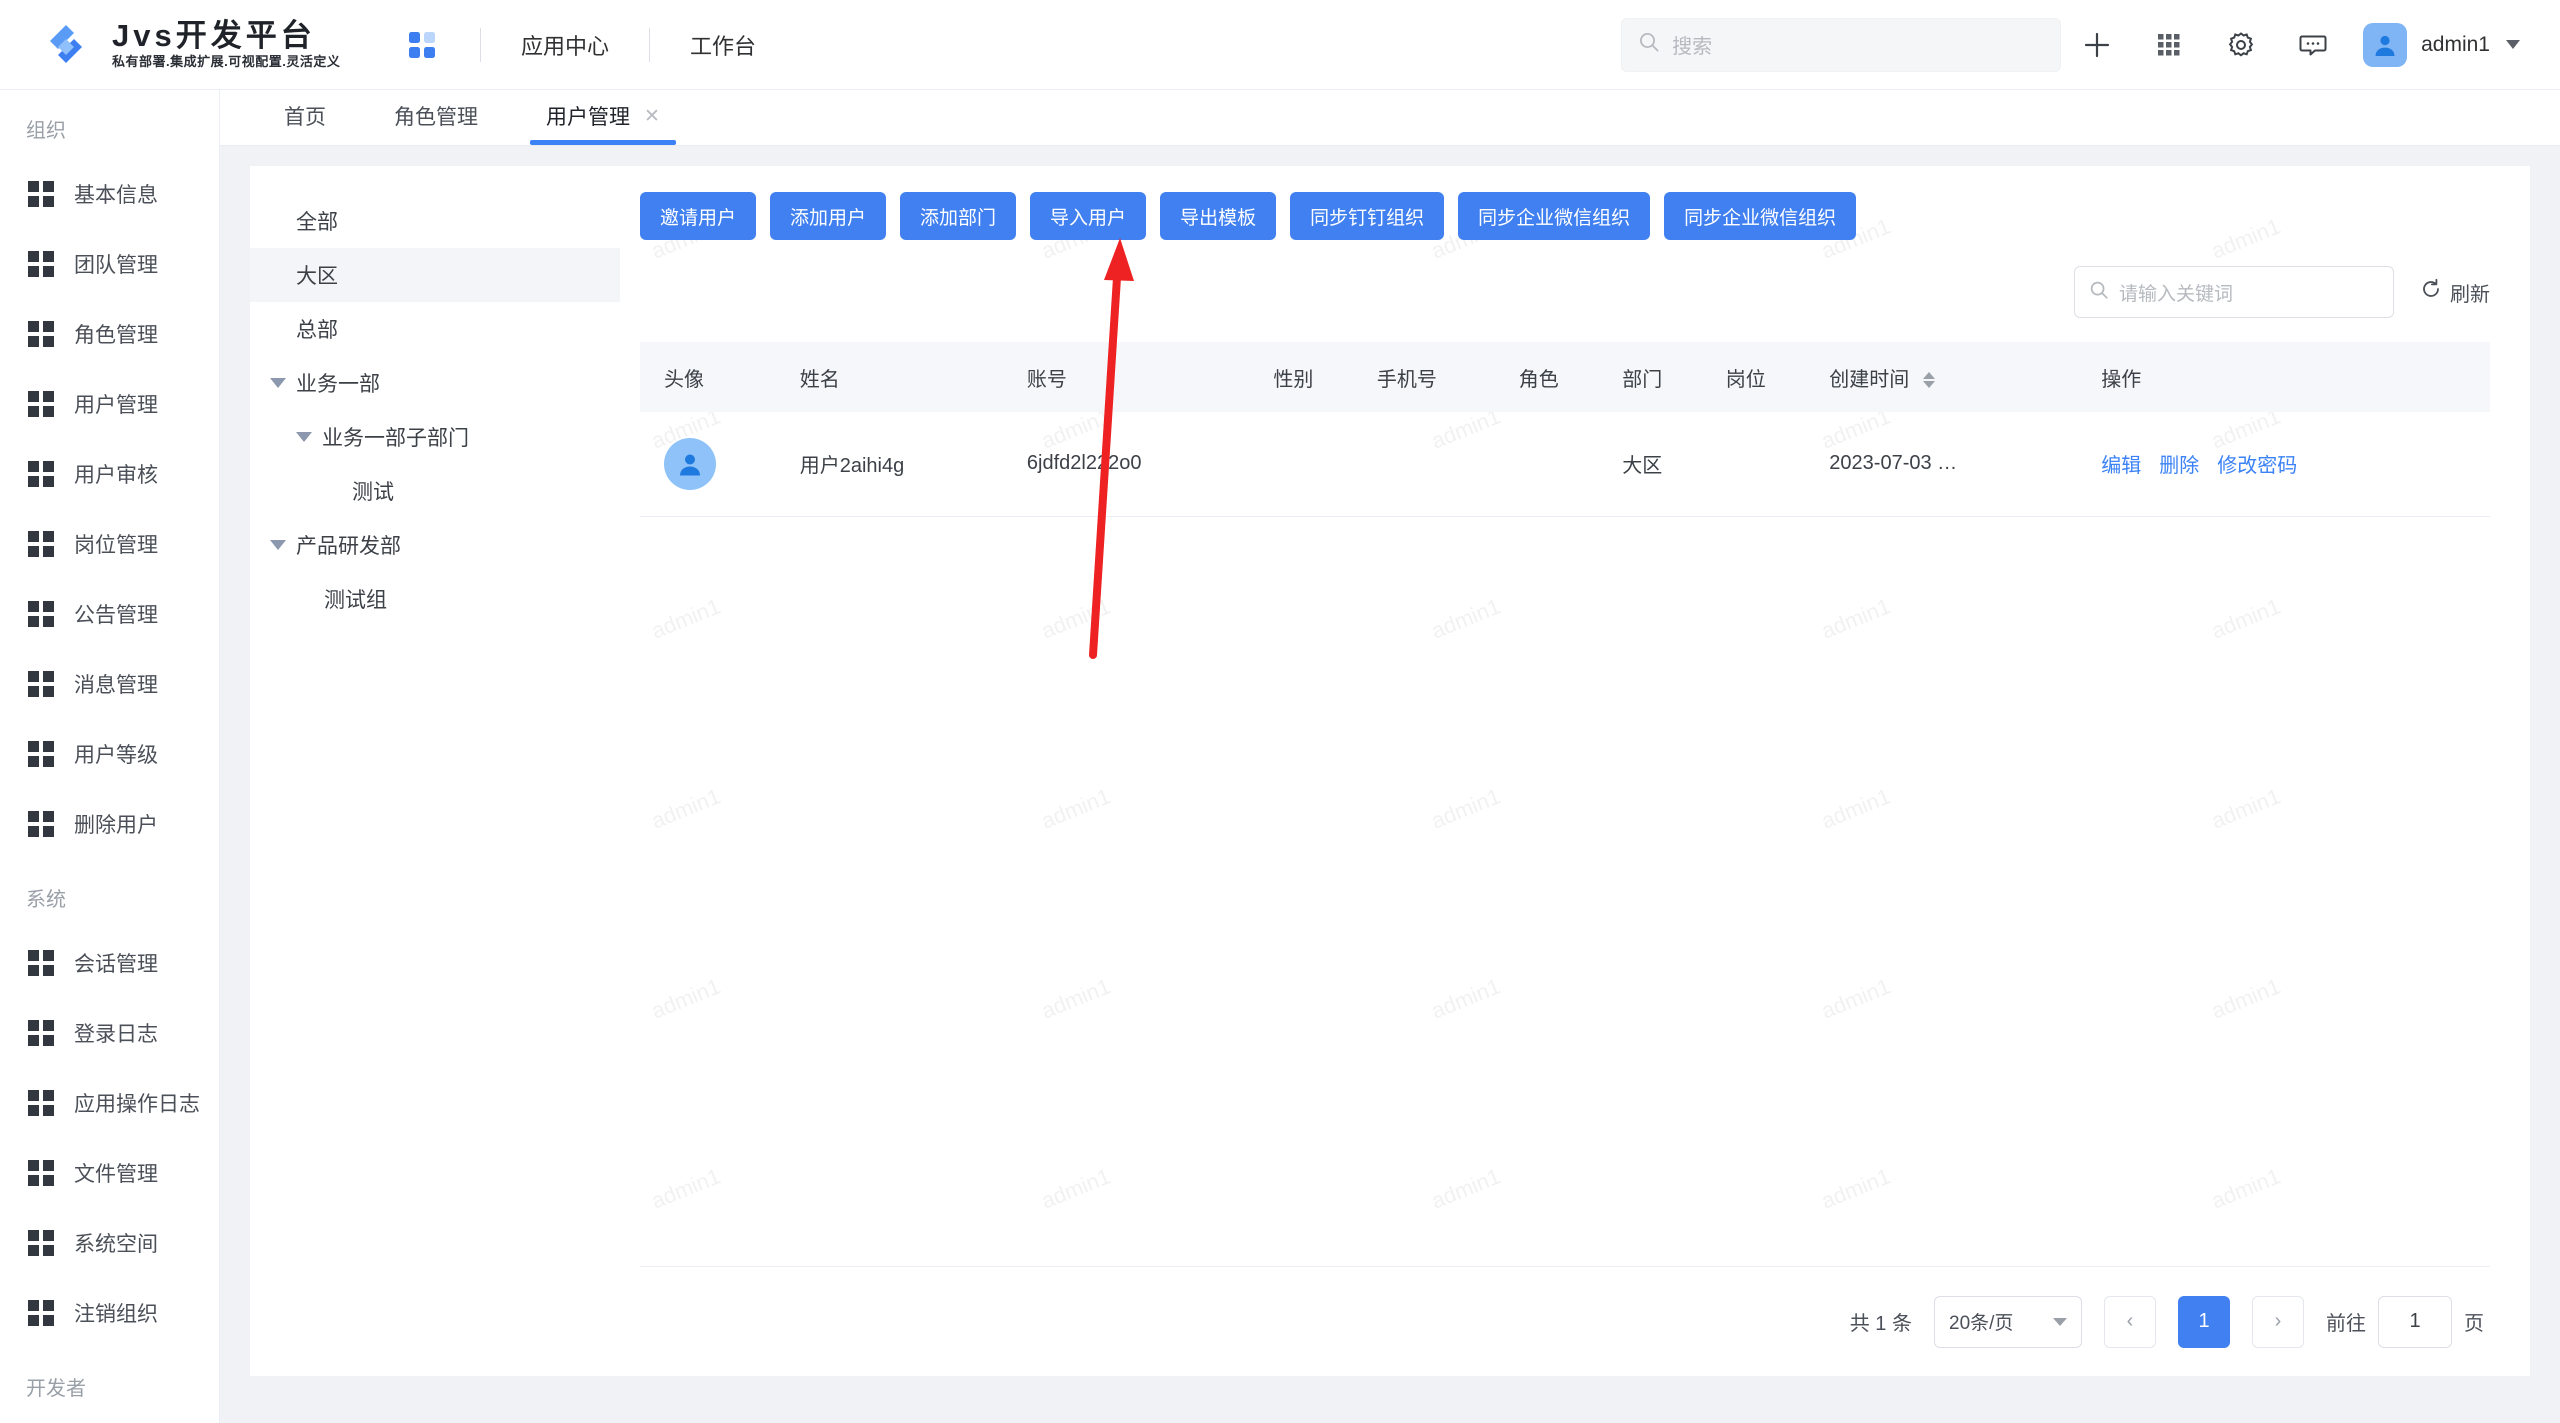  Describe the element at coordinates (317, 330) in the screenshot. I see `tree-node-label: 总部` at that location.